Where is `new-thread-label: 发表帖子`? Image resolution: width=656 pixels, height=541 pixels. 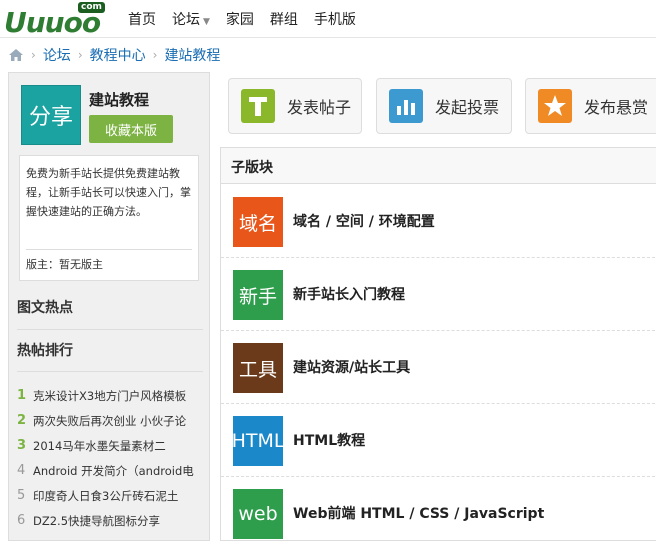 new-thread-label: 发表帖子 is located at coordinates (319, 107).